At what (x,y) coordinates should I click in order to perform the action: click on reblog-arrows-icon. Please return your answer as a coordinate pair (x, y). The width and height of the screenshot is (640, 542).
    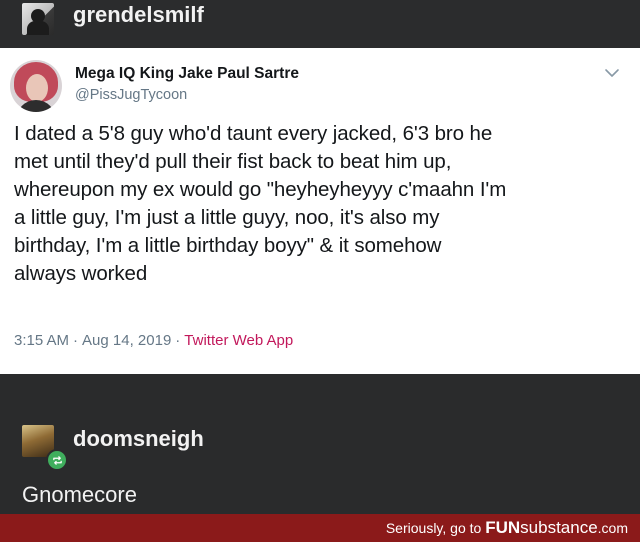
    Looking at the image, I should click on (57, 460).